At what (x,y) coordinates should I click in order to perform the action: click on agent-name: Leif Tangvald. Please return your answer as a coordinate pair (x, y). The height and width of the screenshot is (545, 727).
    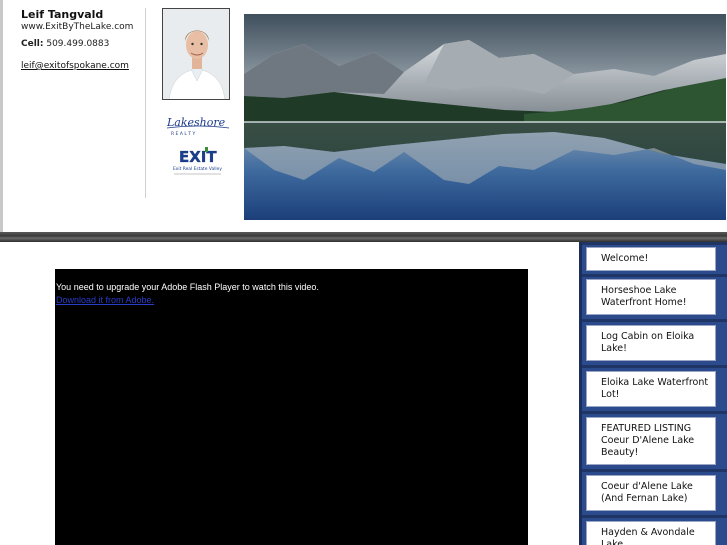
    Looking at the image, I should click on (62, 14).